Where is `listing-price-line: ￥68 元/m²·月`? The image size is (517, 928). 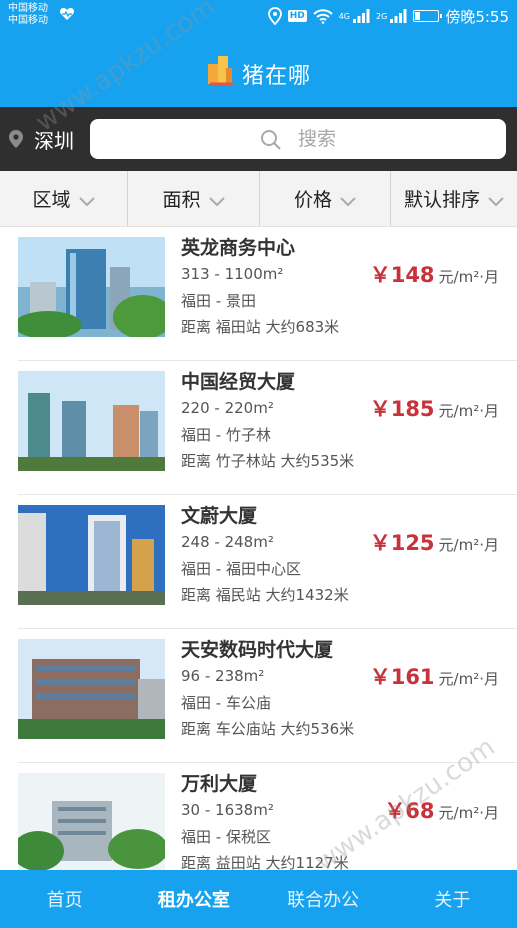
listing-price-line: ￥68 元/m²·月 is located at coordinates (441, 810).